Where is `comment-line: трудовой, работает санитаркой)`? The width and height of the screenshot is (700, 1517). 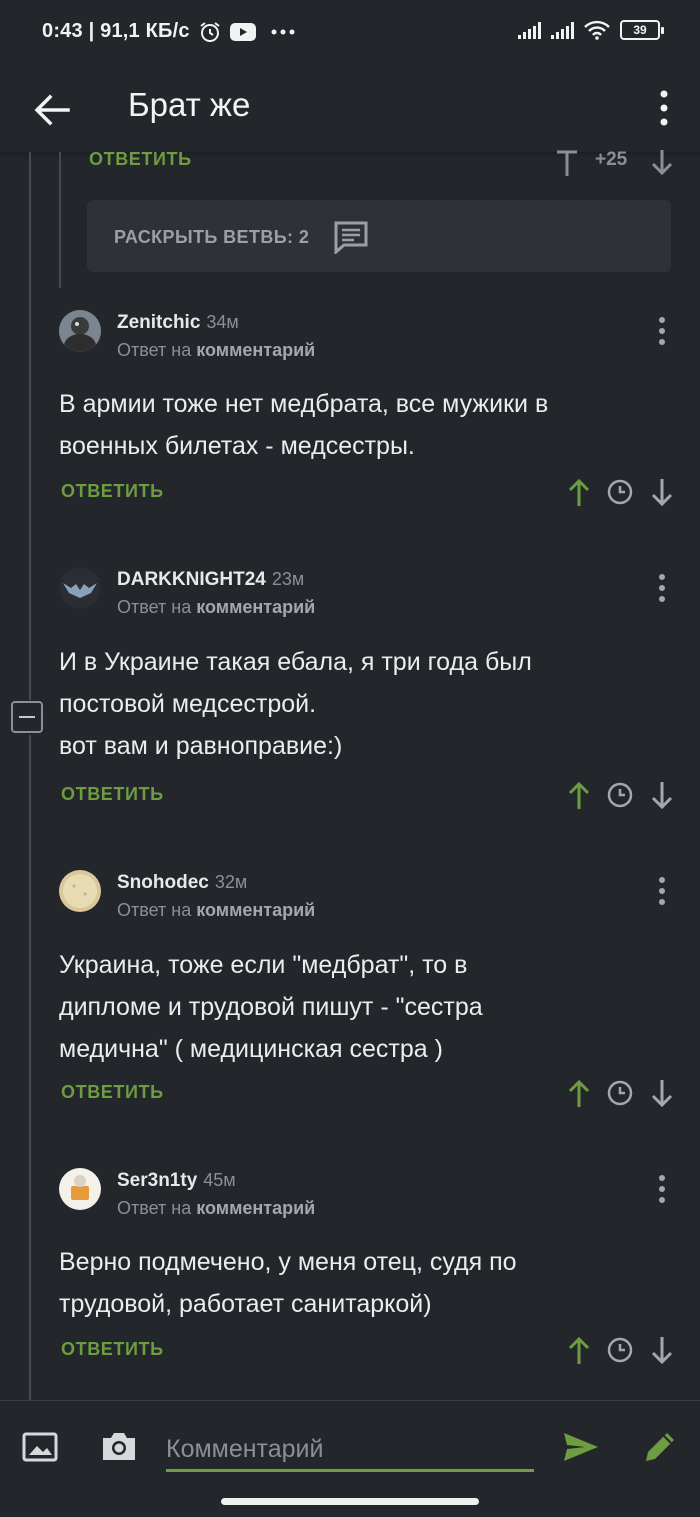 comment-line: трудовой, работает санитаркой) is located at coordinates (245, 1304).